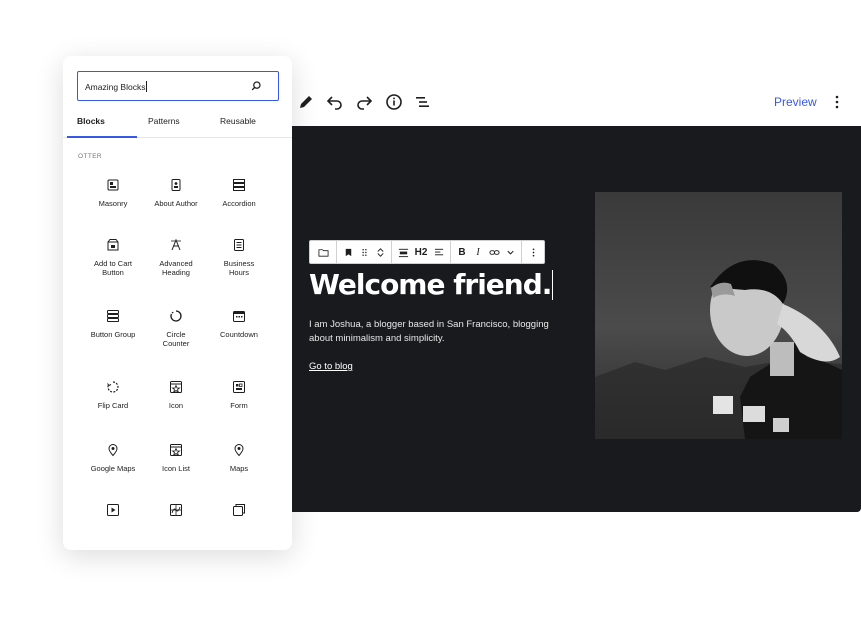 Image resolution: width=861 pixels, height=622 pixels. I want to click on block-item-label: Icon List, so click(176, 468).